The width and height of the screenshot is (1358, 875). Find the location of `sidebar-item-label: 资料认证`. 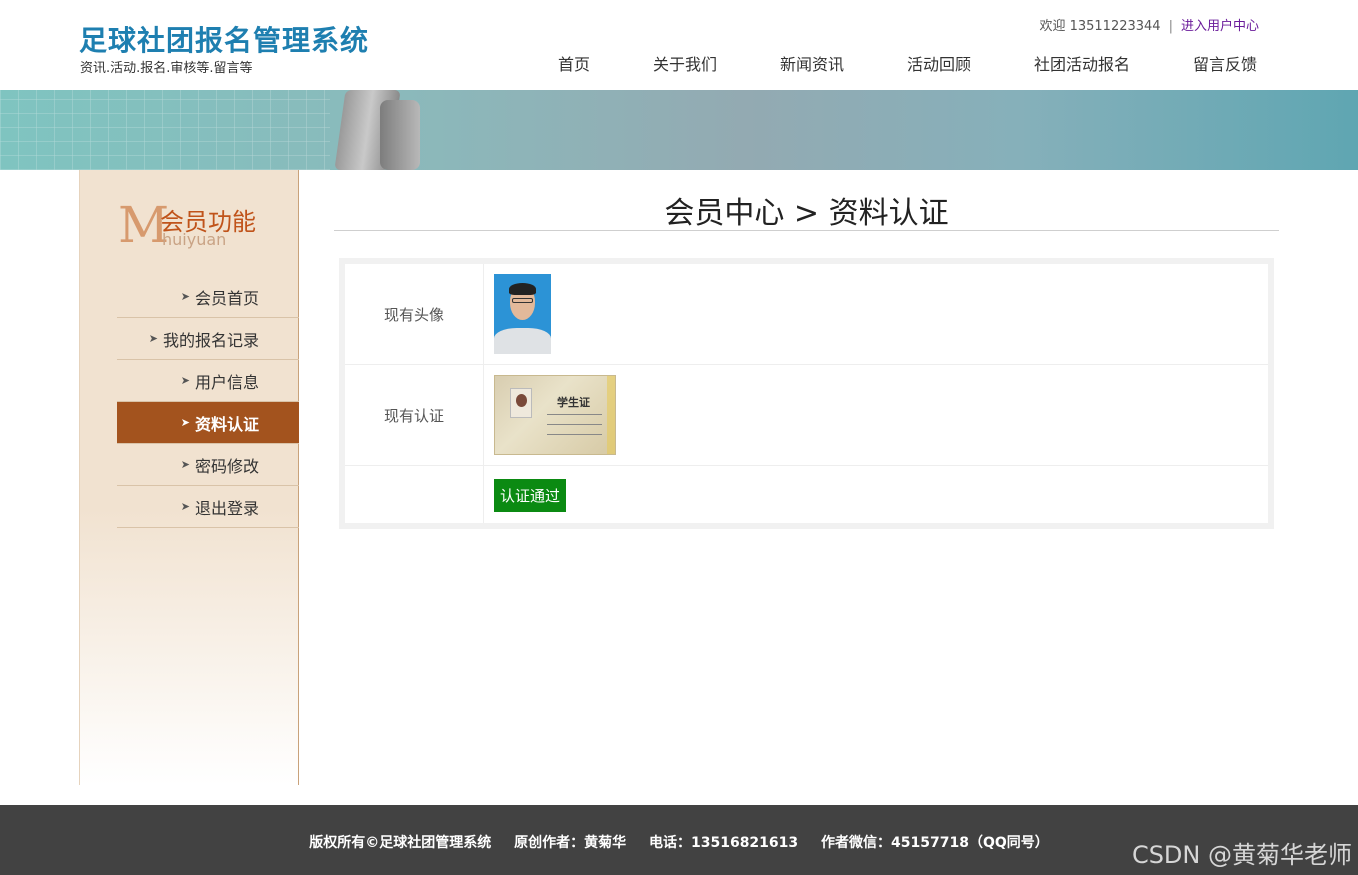

sidebar-item-label: 资料认证 is located at coordinates (226, 424).